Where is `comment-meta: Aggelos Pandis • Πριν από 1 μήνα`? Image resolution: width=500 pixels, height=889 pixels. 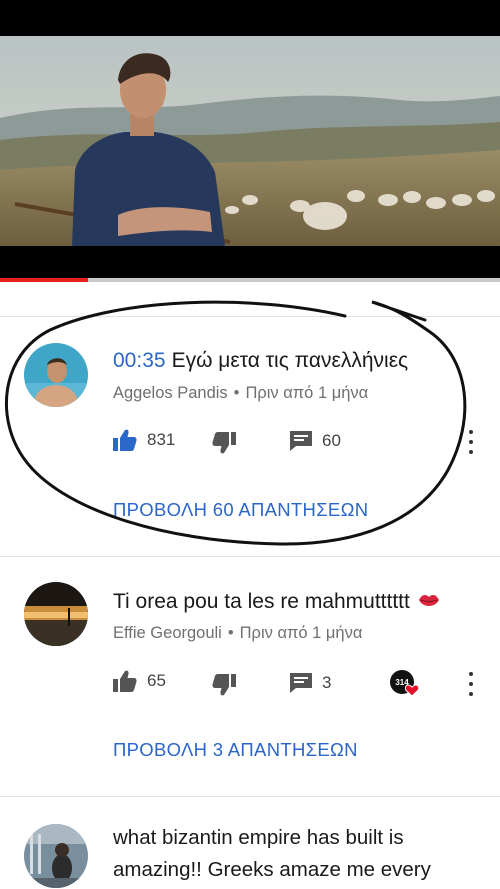 comment-meta: Aggelos Pandis • Πριν από 1 μήνα is located at coordinates (240, 393).